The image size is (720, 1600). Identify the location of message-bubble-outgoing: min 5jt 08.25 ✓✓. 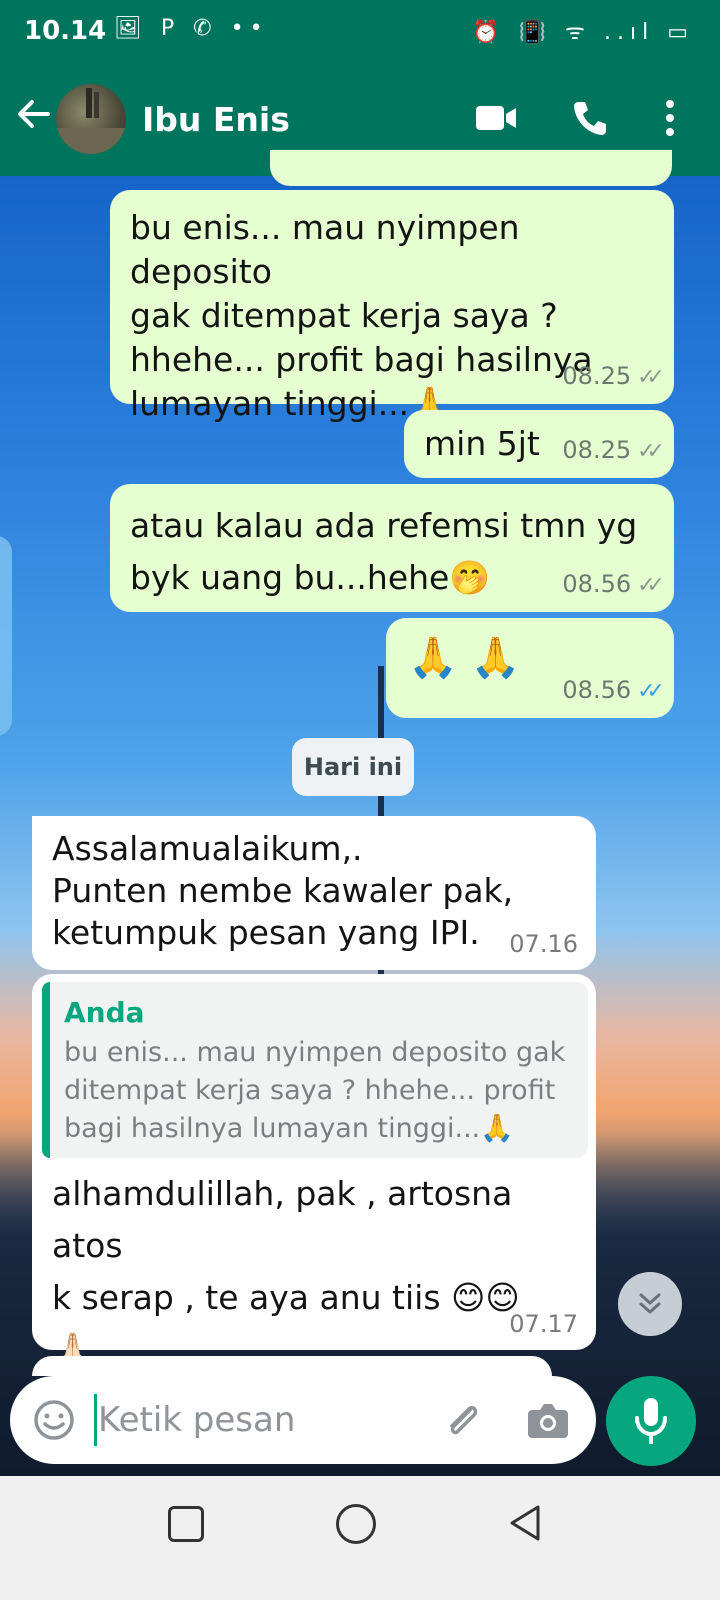
(539, 444).